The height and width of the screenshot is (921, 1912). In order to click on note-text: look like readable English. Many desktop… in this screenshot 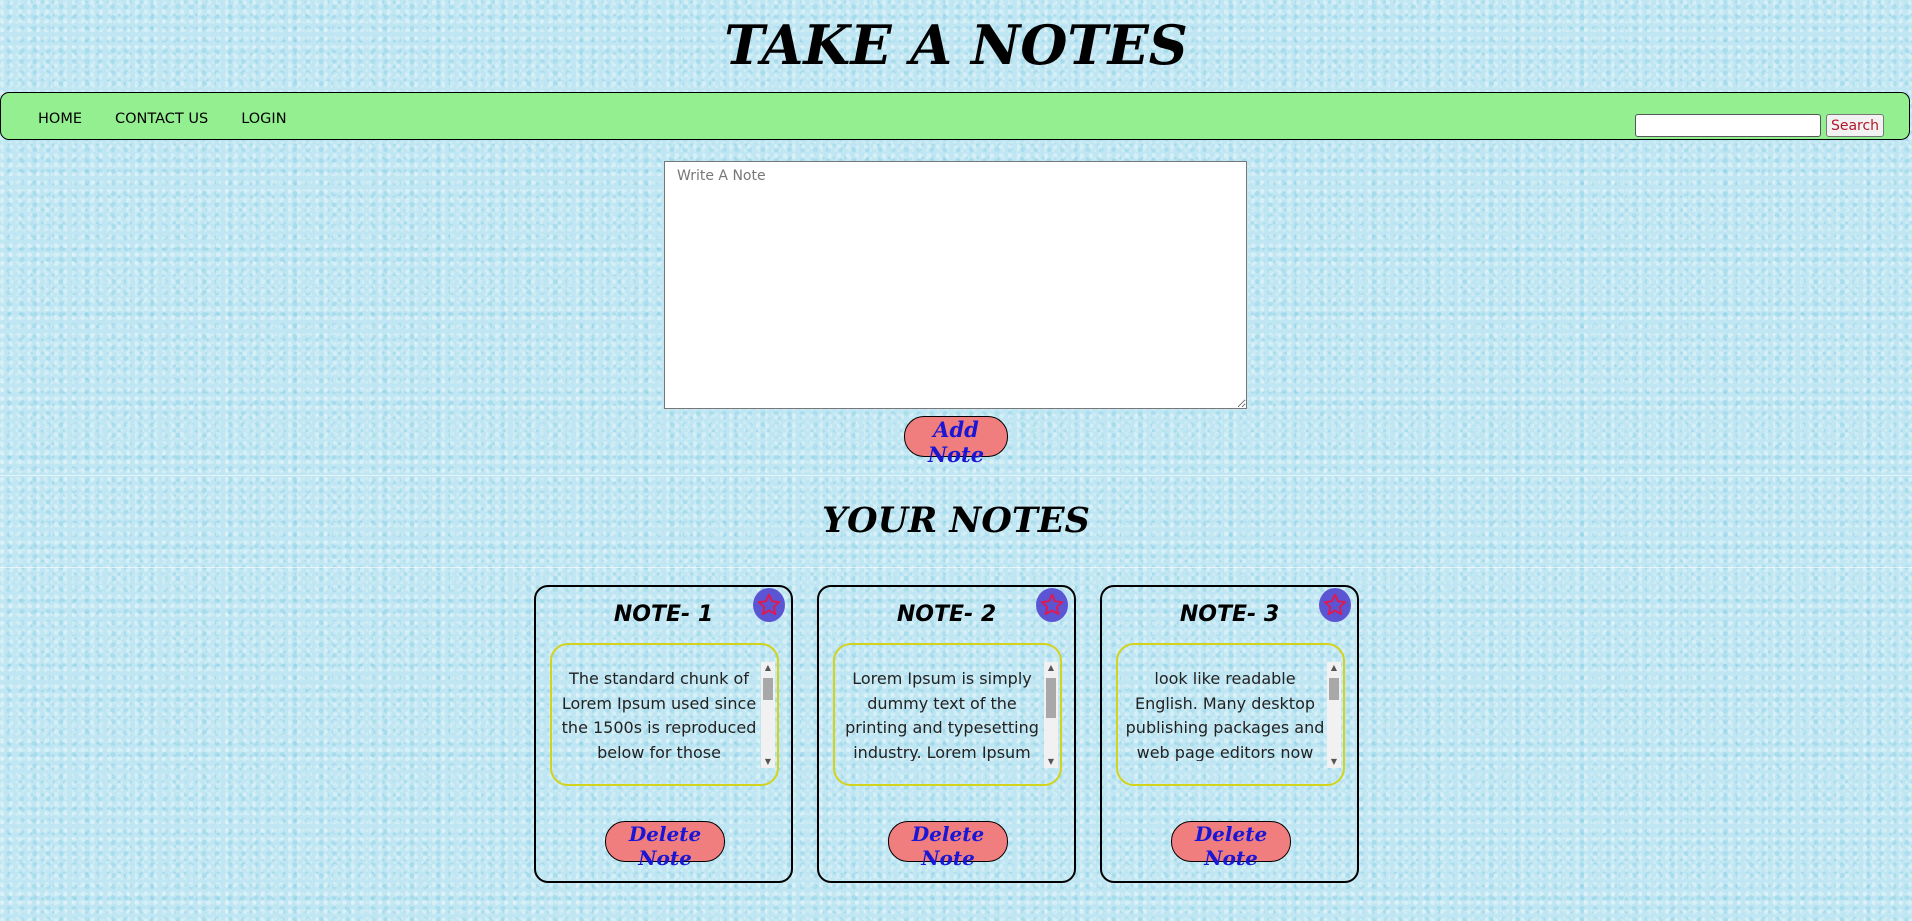, I will do `click(1225, 715)`.